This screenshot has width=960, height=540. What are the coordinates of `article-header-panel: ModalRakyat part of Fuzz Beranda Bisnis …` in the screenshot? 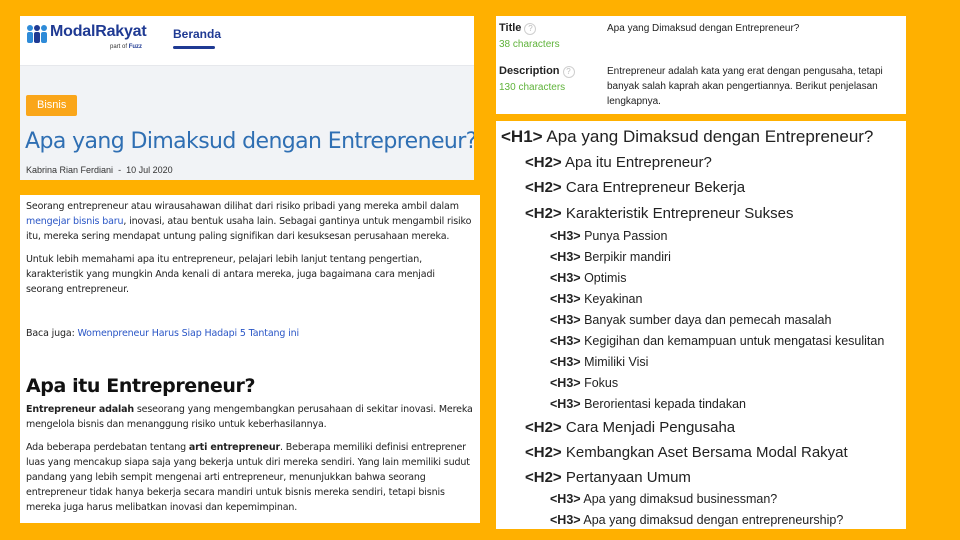 It's located at (247, 98).